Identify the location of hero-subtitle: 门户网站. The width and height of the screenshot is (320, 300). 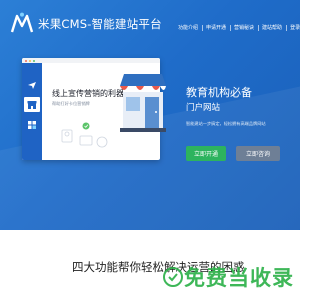
(203, 108).